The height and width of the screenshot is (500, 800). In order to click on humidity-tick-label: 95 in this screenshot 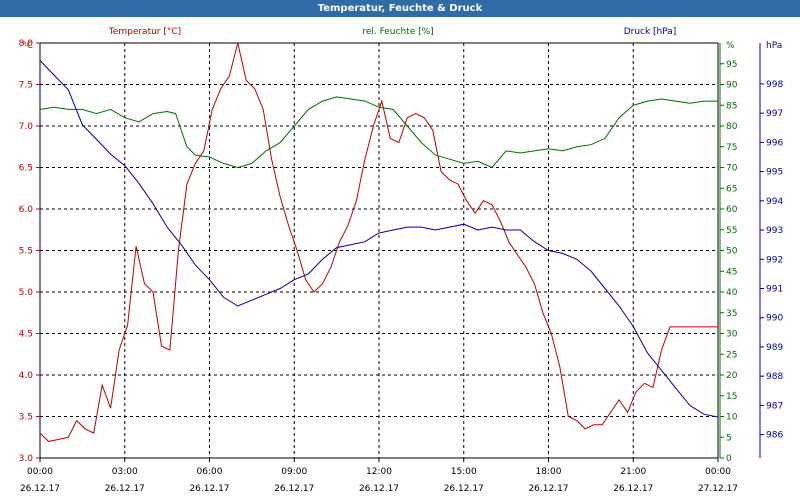, I will do `click(731, 65)`.